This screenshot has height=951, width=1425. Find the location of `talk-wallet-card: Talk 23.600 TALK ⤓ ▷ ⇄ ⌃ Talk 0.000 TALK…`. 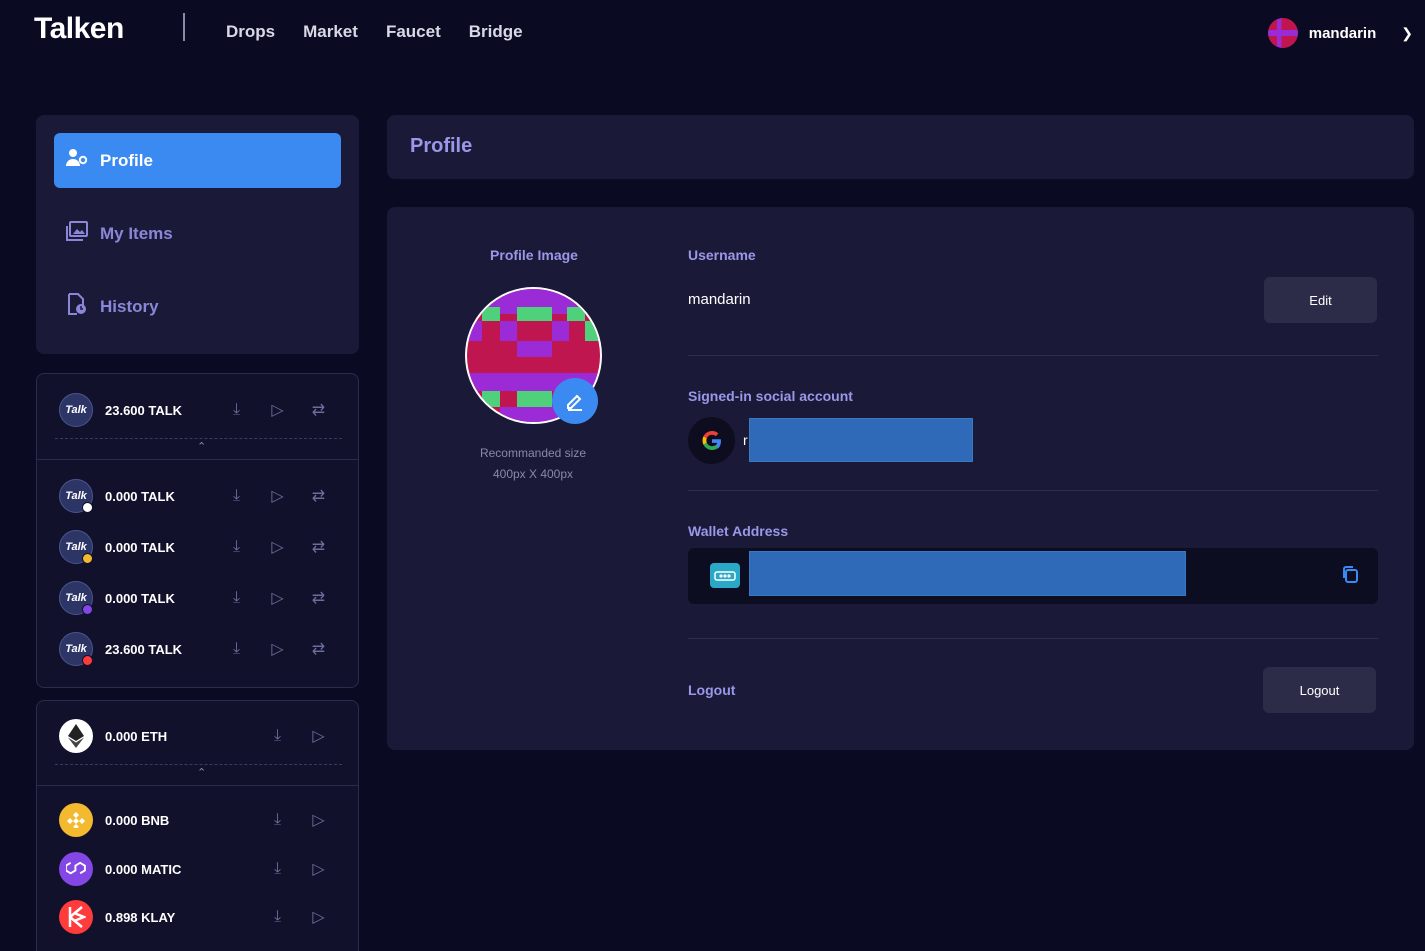

talk-wallet-card: Talk 23.600 TALK ⤓ ▷ ⇄ ⌃ Talk 0.000 TALK… is located at coordinates (197, 530).